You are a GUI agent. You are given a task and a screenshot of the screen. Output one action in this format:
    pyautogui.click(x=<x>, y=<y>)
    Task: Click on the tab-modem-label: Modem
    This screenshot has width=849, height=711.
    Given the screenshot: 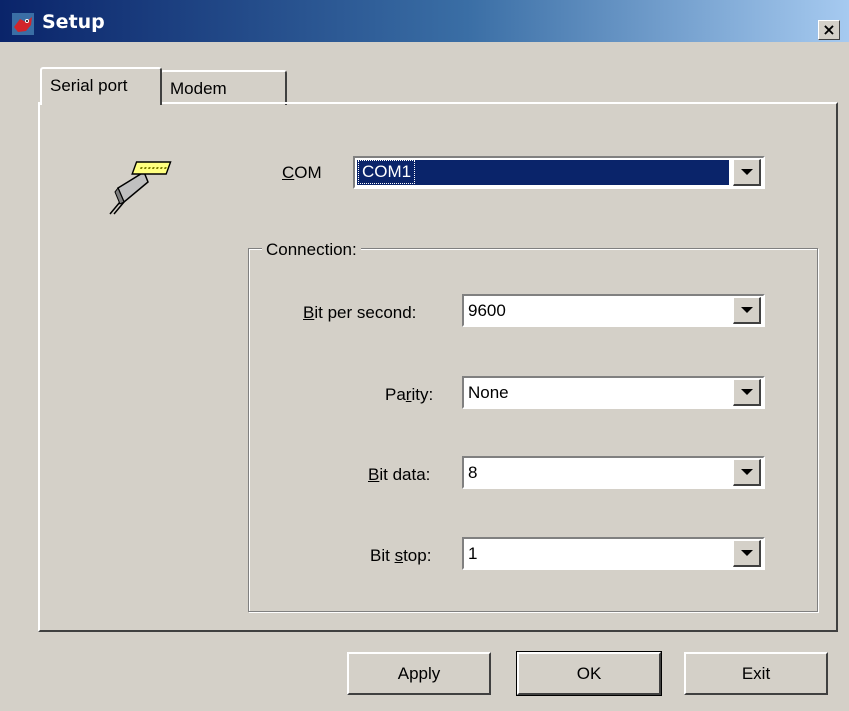 What is the action you would take?
    pyautogui.click(x=198, y=88)
    